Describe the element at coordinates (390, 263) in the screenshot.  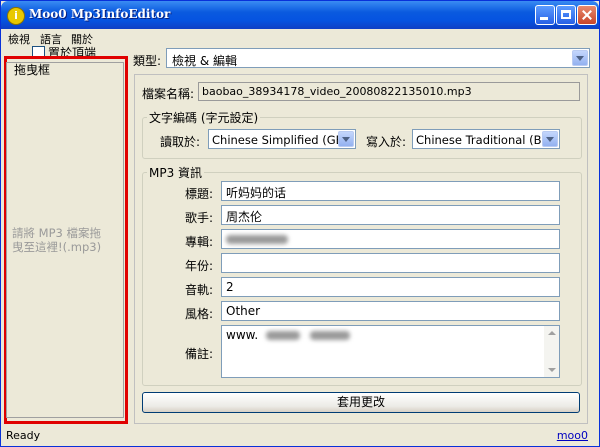
I see `year-field` at that location.